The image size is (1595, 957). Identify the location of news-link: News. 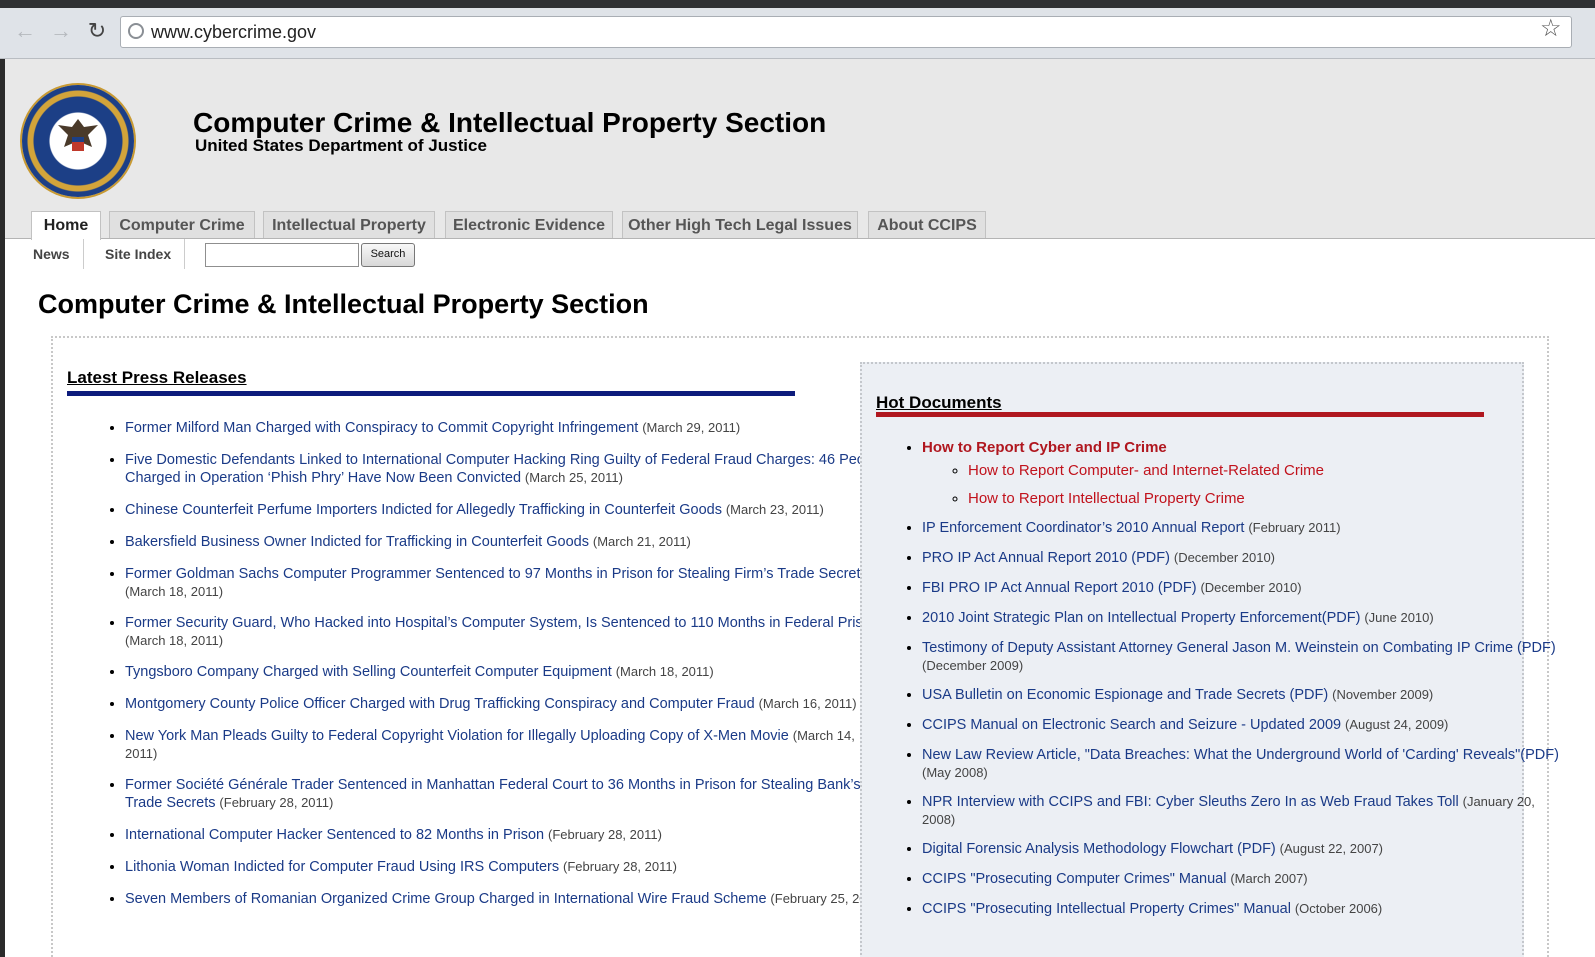
(52, 254).